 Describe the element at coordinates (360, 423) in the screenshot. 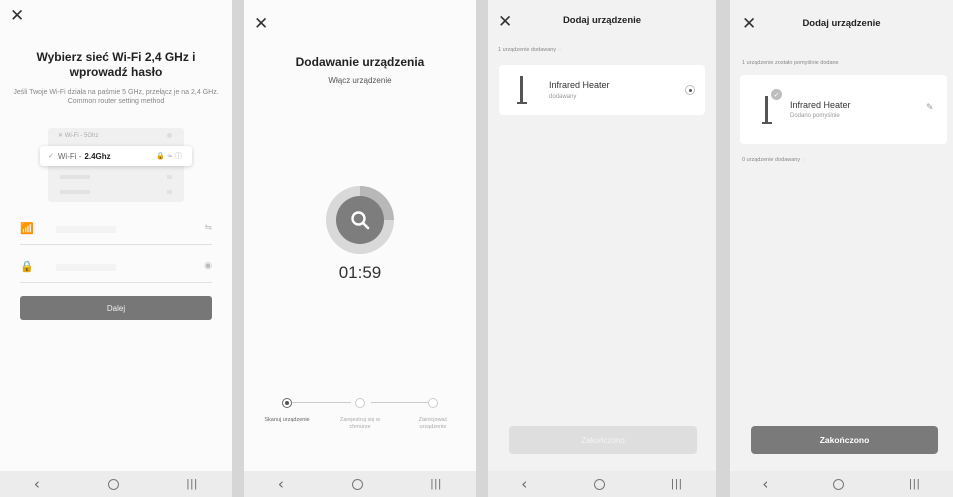

I see `step-label-register: Zarejestruj się w chmurze` at that location.